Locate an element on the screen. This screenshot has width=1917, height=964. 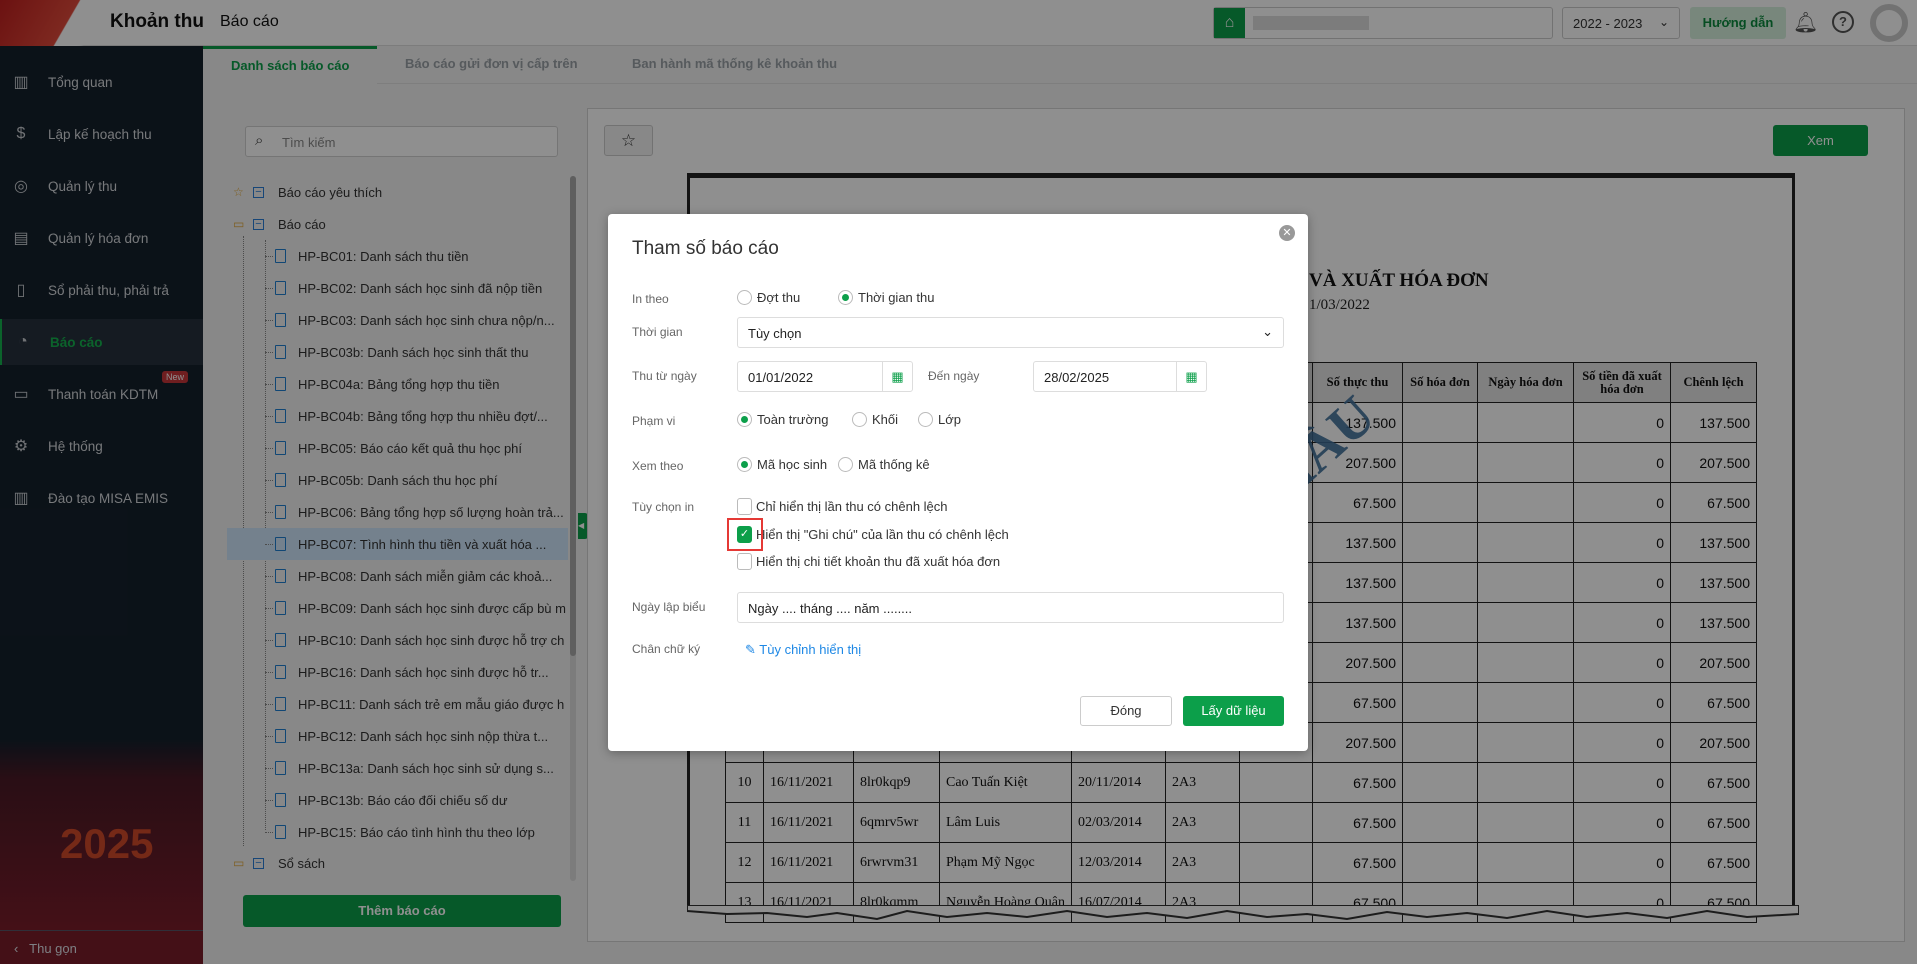
print-options-label: Tùy chọn in is located at coordinates (663, 507).